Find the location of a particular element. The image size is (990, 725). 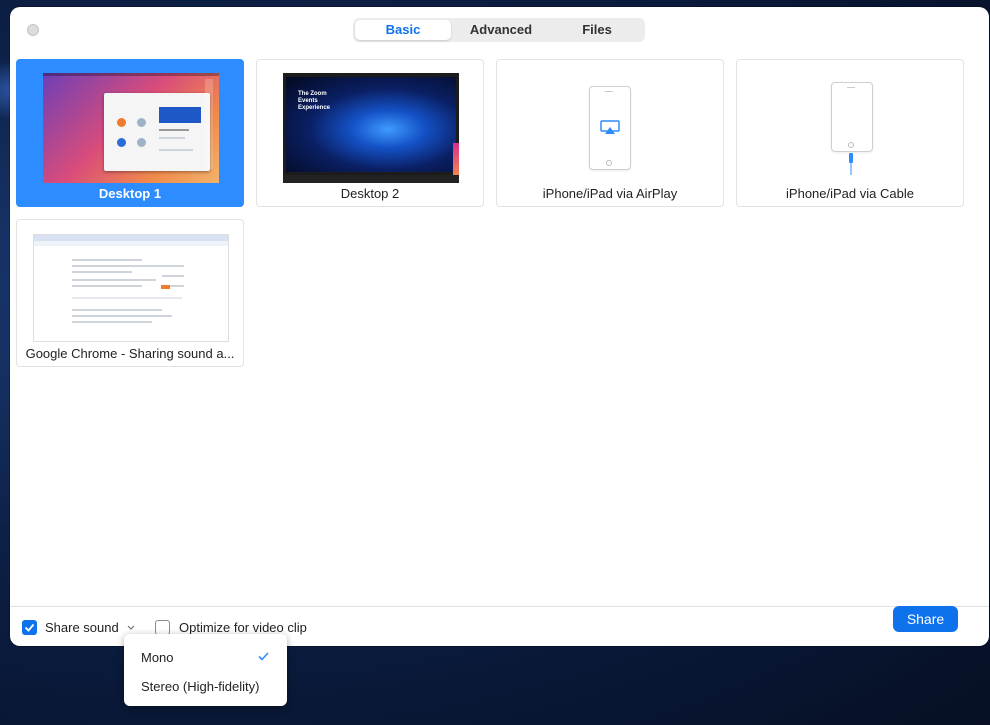

share-tabs: Basic Advanced Files is located at coordinates (499, 30).